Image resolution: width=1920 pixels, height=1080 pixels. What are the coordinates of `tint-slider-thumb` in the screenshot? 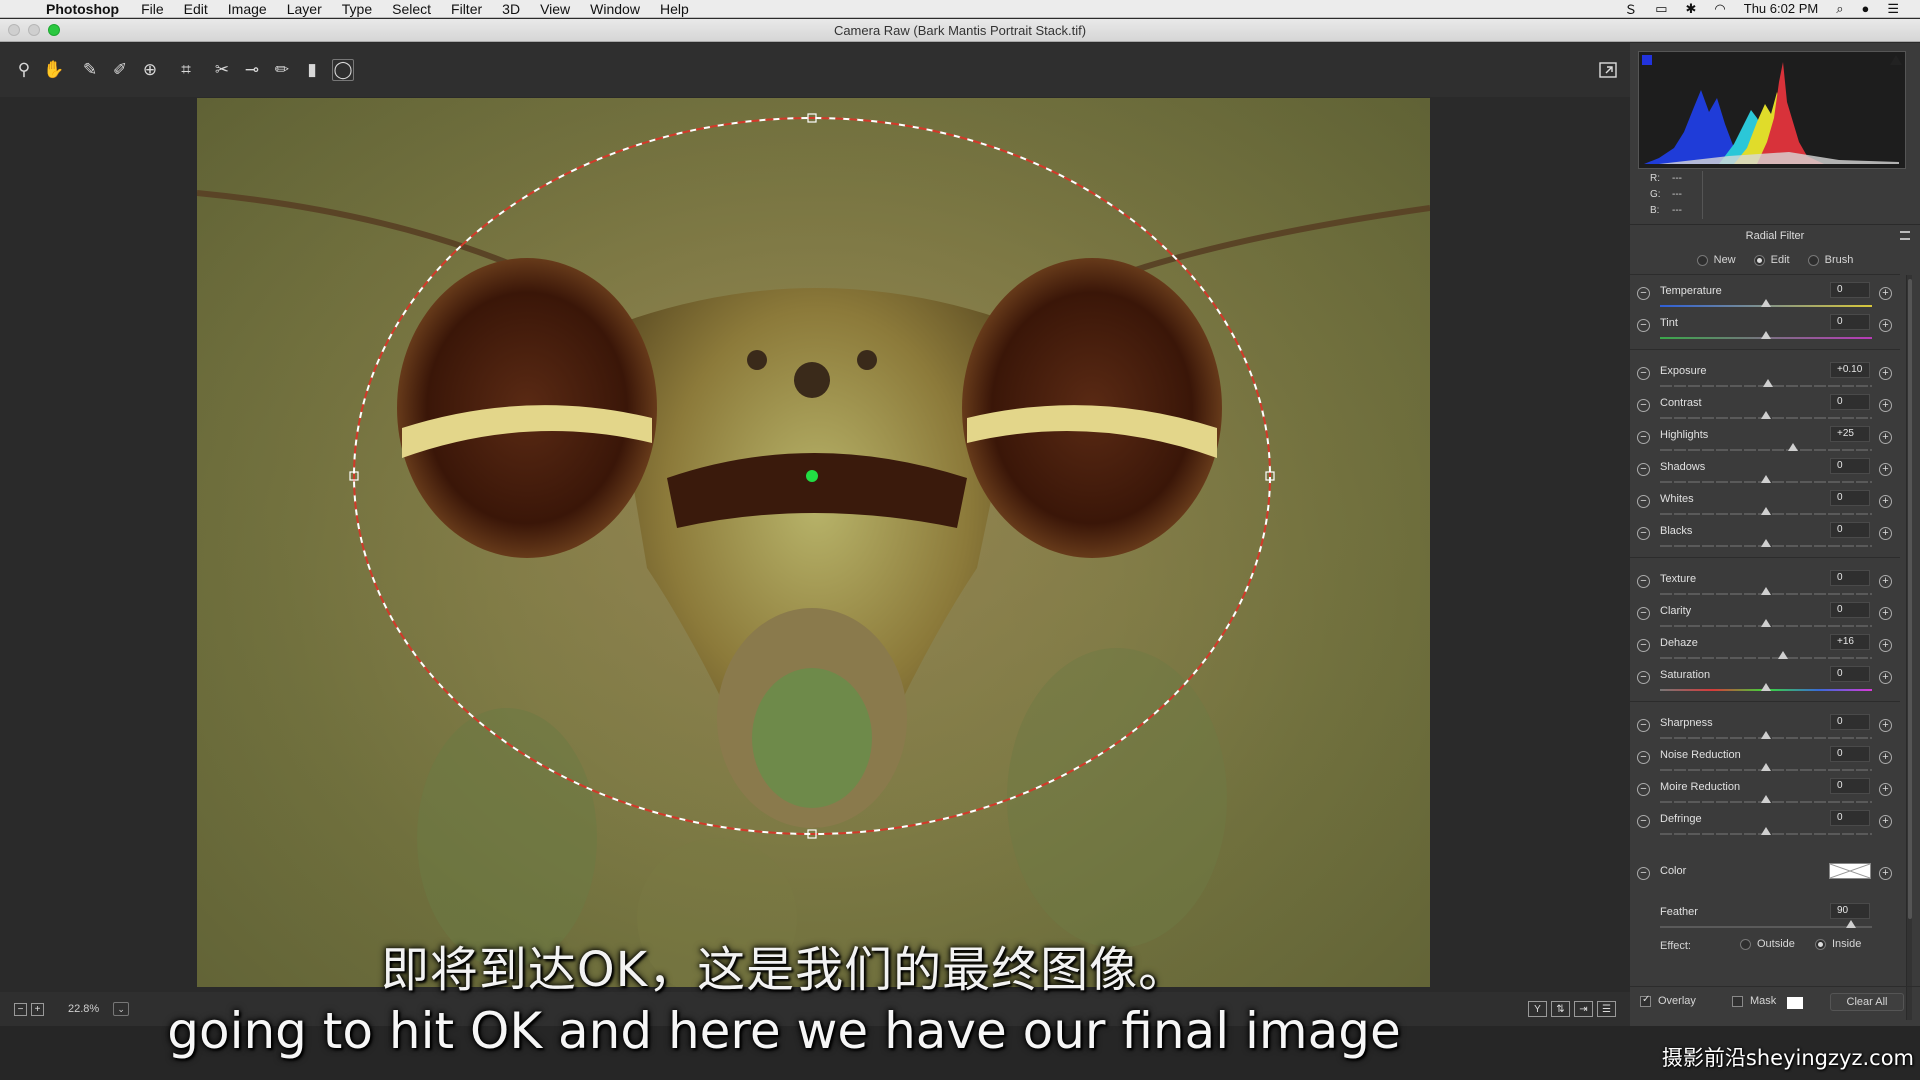 It's located at (1766, 335).